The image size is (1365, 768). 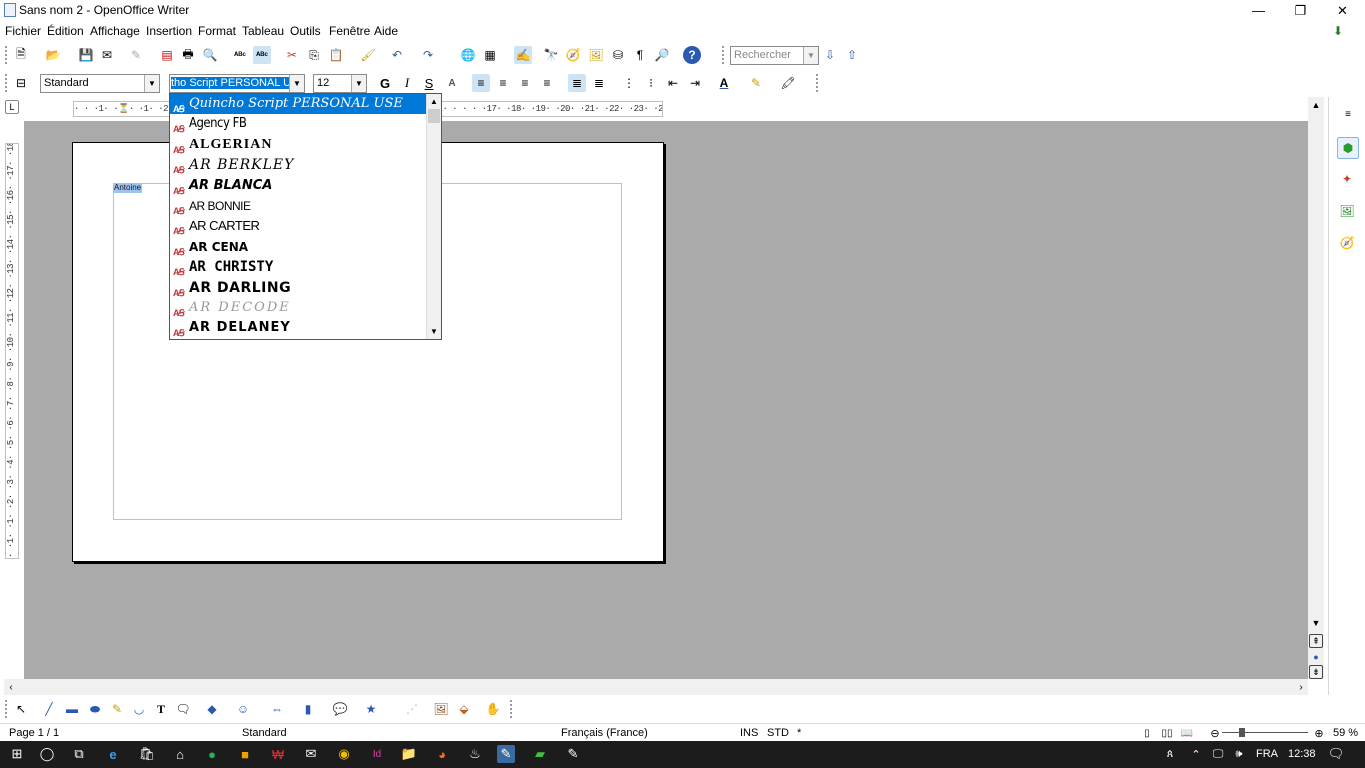 I want to click on horizontal-scrollbar: ‹ ›, so click(x=656, y=687).